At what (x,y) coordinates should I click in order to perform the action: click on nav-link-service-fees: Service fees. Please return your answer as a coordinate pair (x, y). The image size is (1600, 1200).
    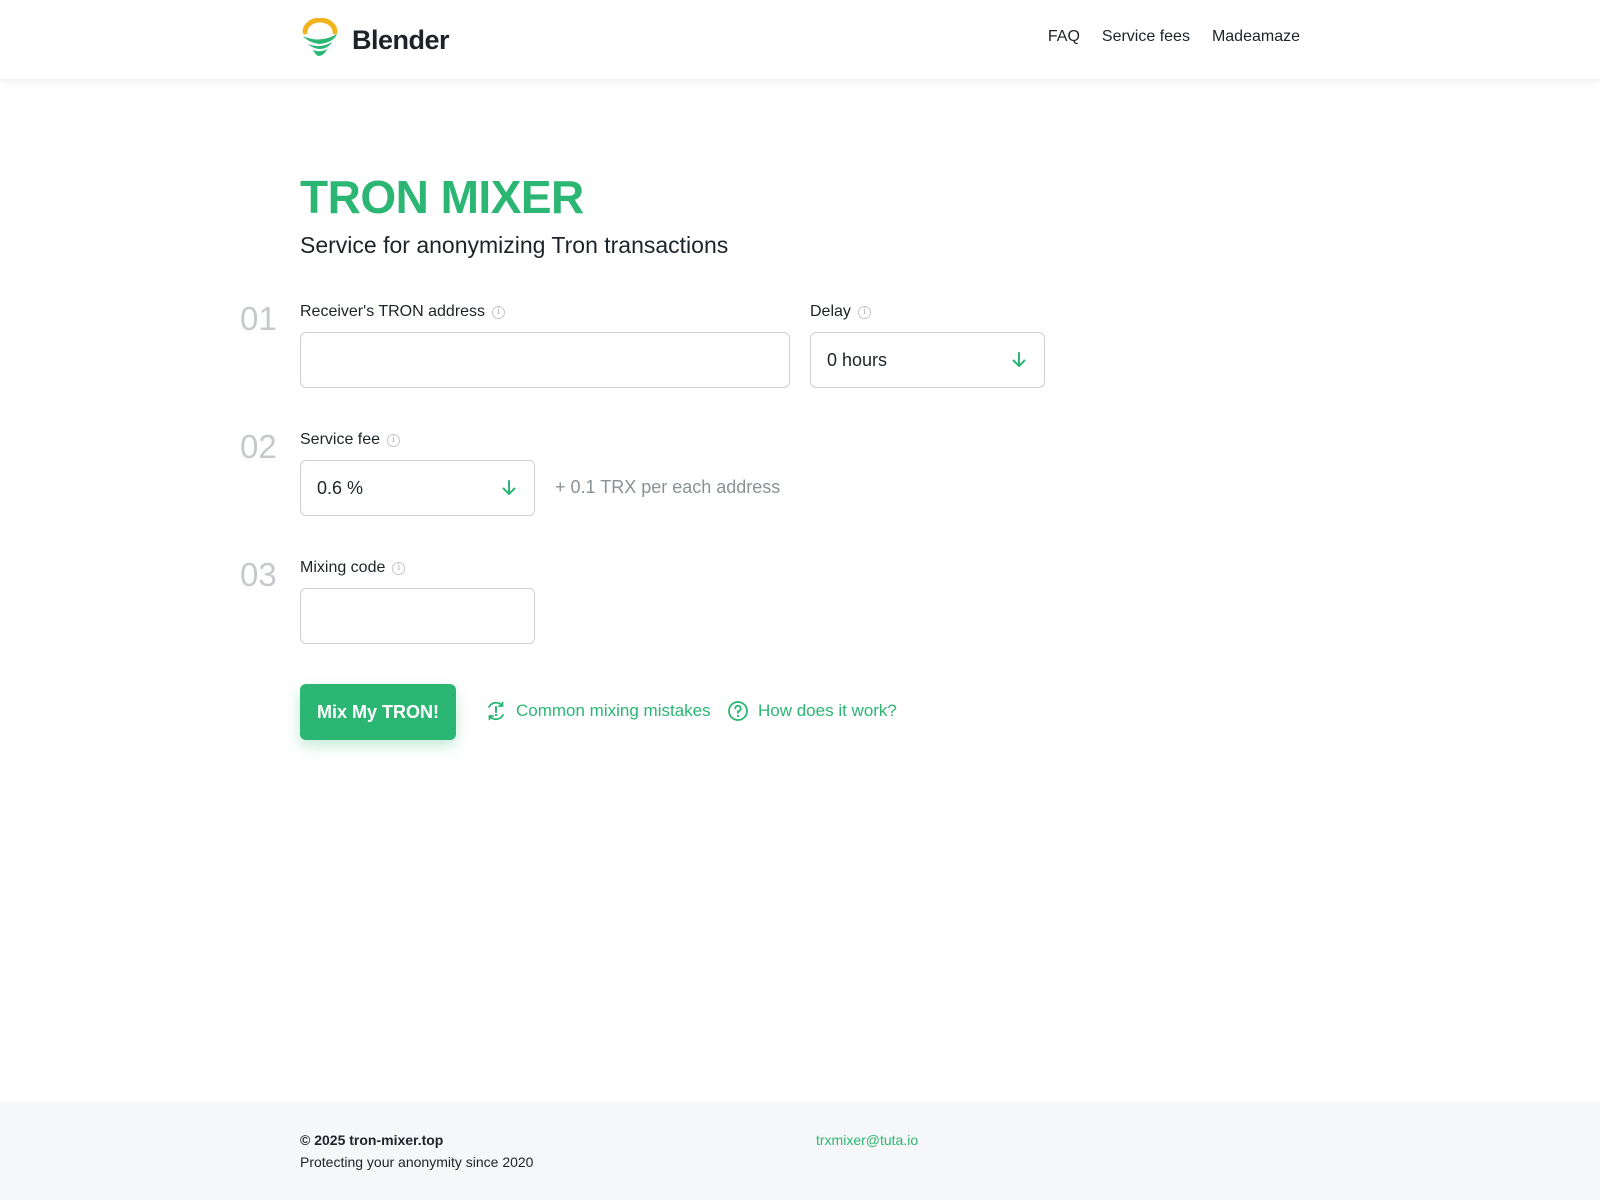
    Looking at the image, I should click on (1146, 37).